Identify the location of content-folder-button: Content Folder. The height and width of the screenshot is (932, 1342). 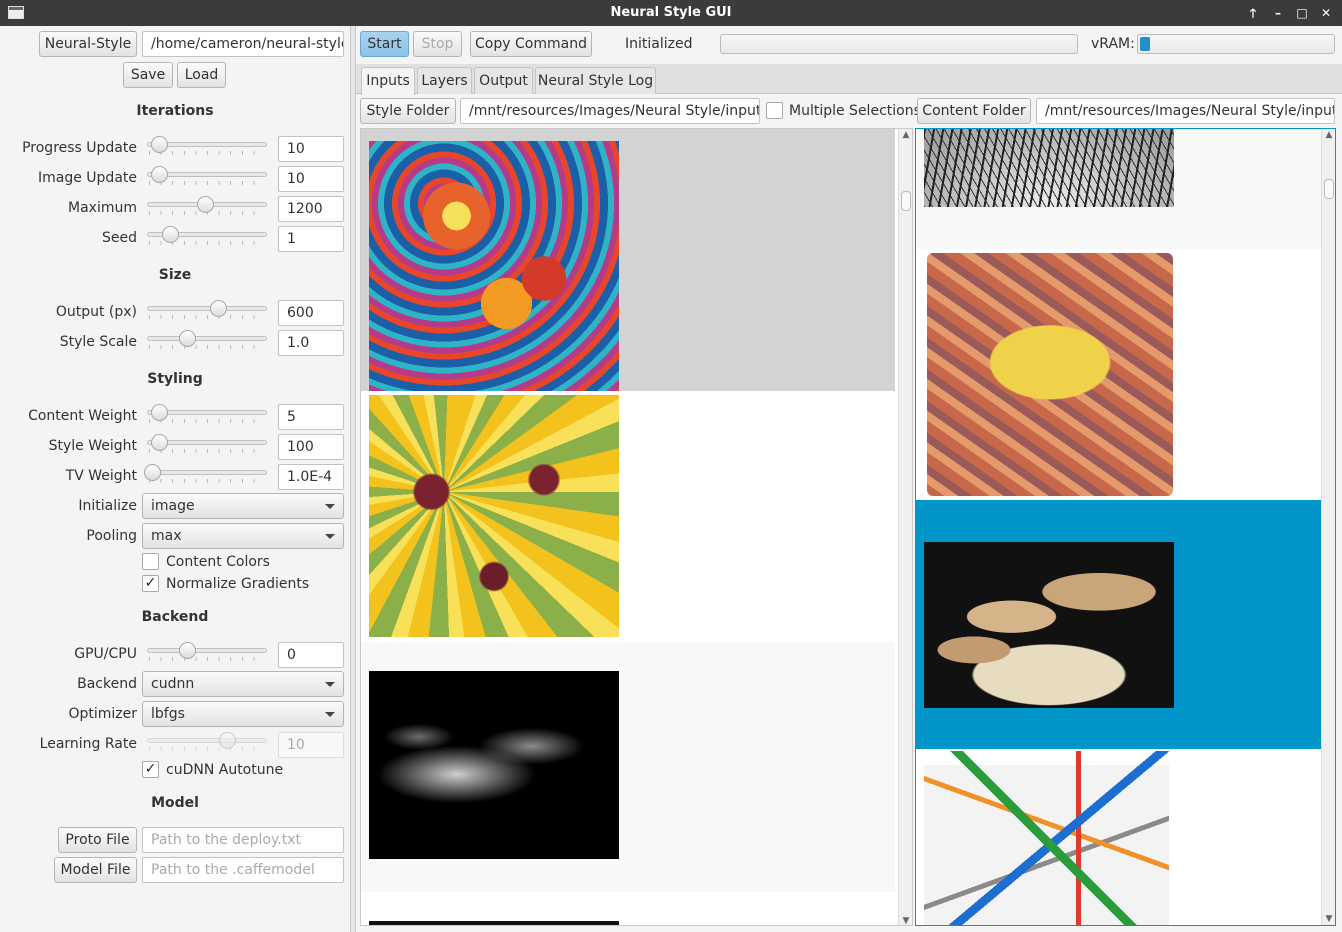
(974, 111).